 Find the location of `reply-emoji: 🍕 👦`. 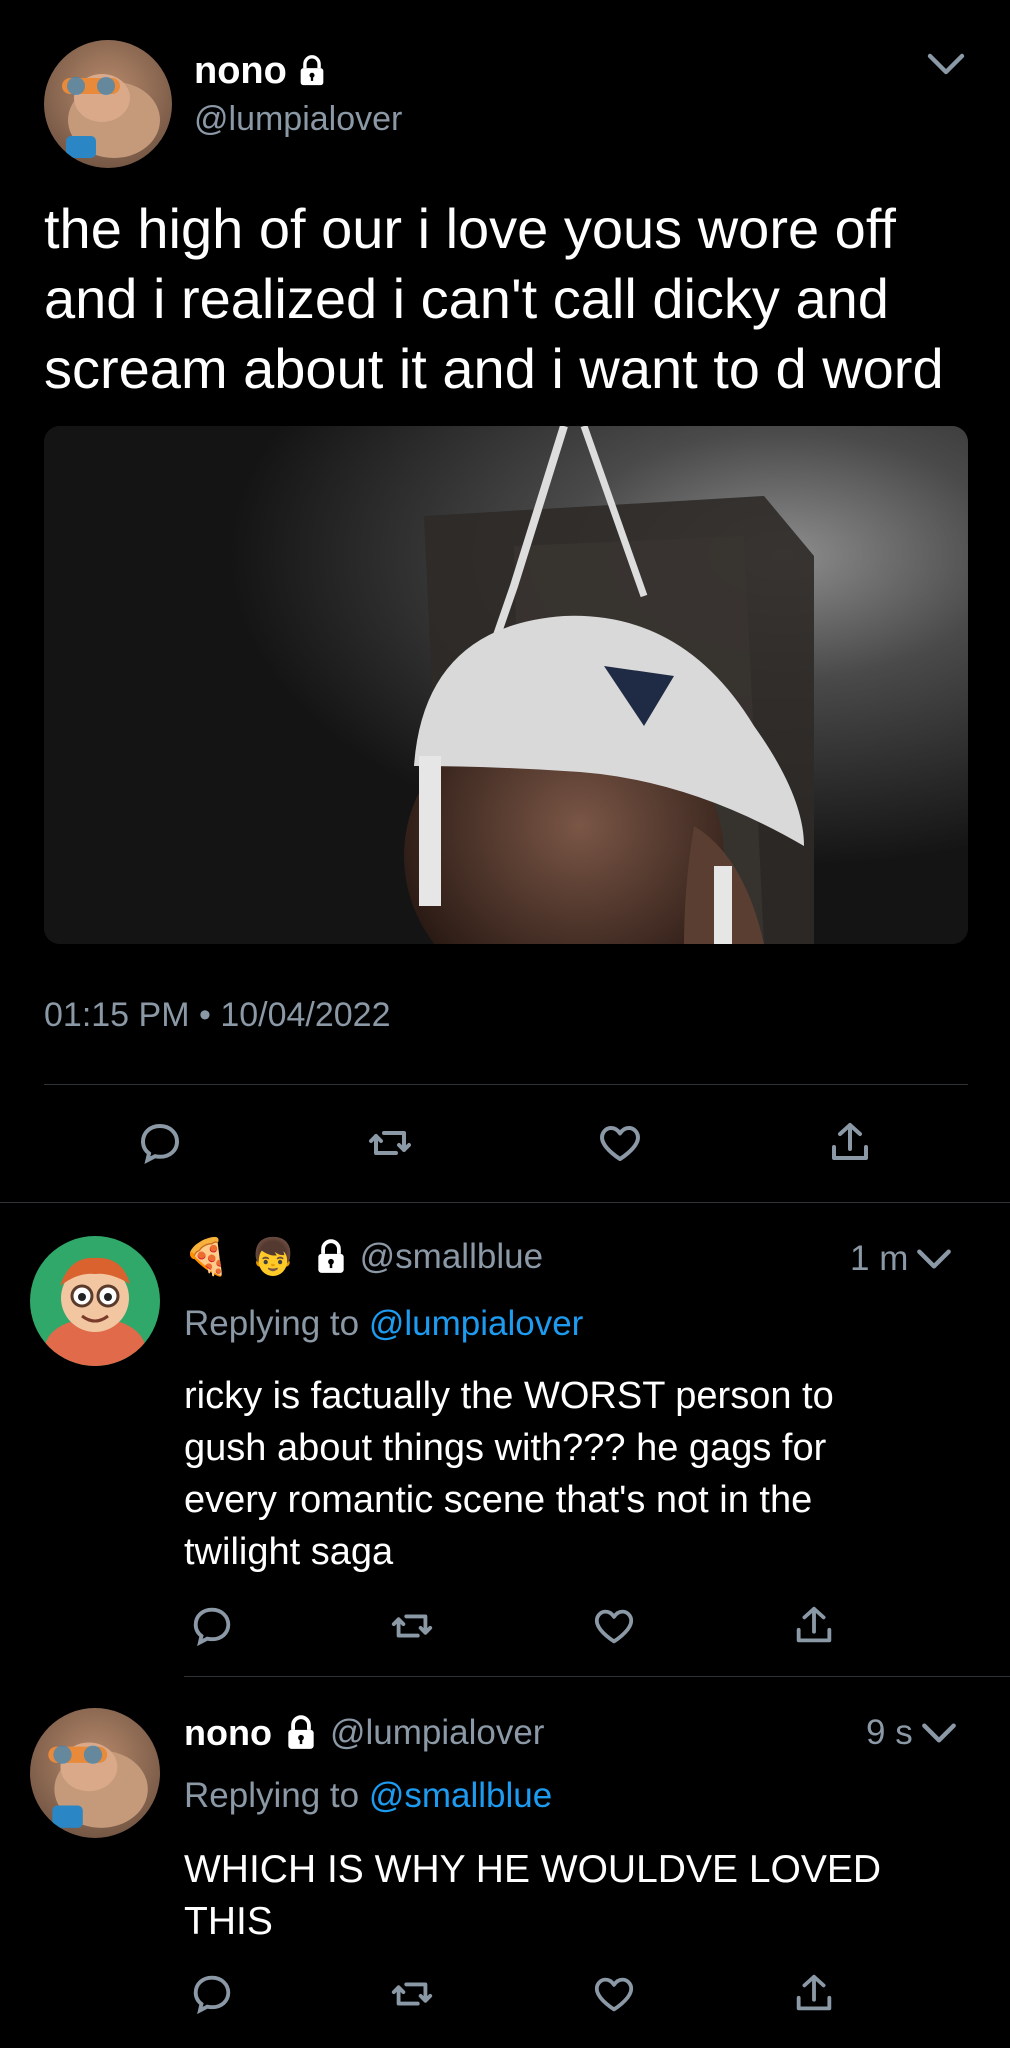

reply-emoji: 🍕 👦 is located at coordinates (243, 1256).